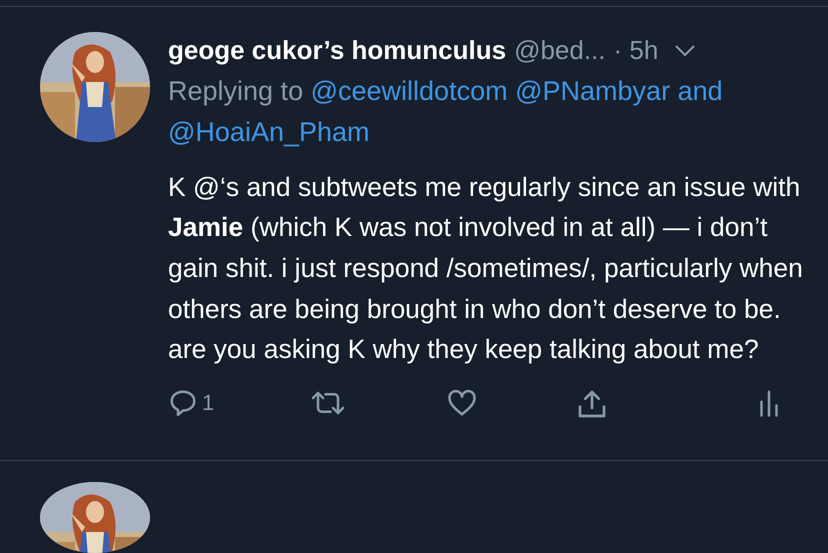  Describe the element at coordinates (409, 91) in the screenshot. I see `mention-link: @ceewilldotcom` at that location.